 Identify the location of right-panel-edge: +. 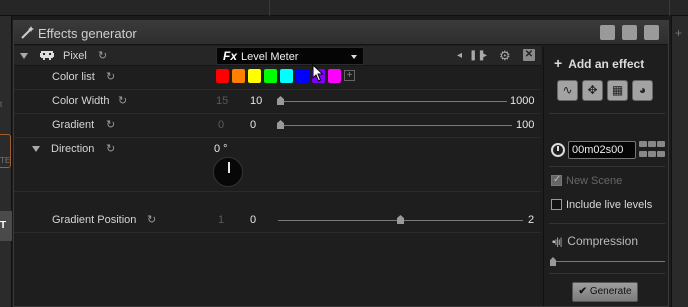
(679, 161).